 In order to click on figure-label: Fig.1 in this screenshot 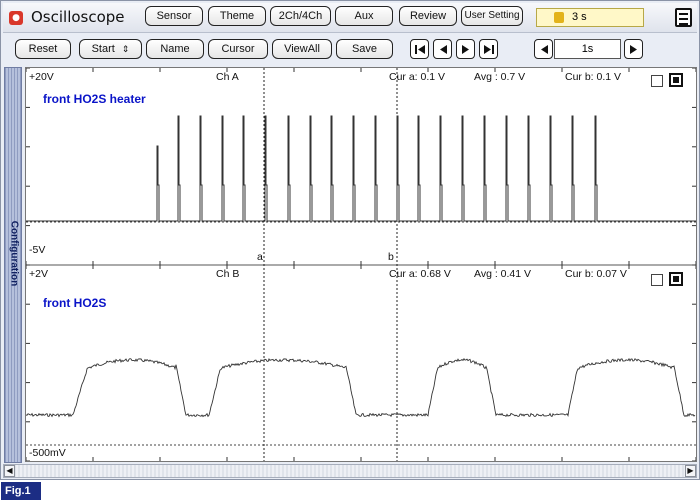, I will do `click(21, 491)`.